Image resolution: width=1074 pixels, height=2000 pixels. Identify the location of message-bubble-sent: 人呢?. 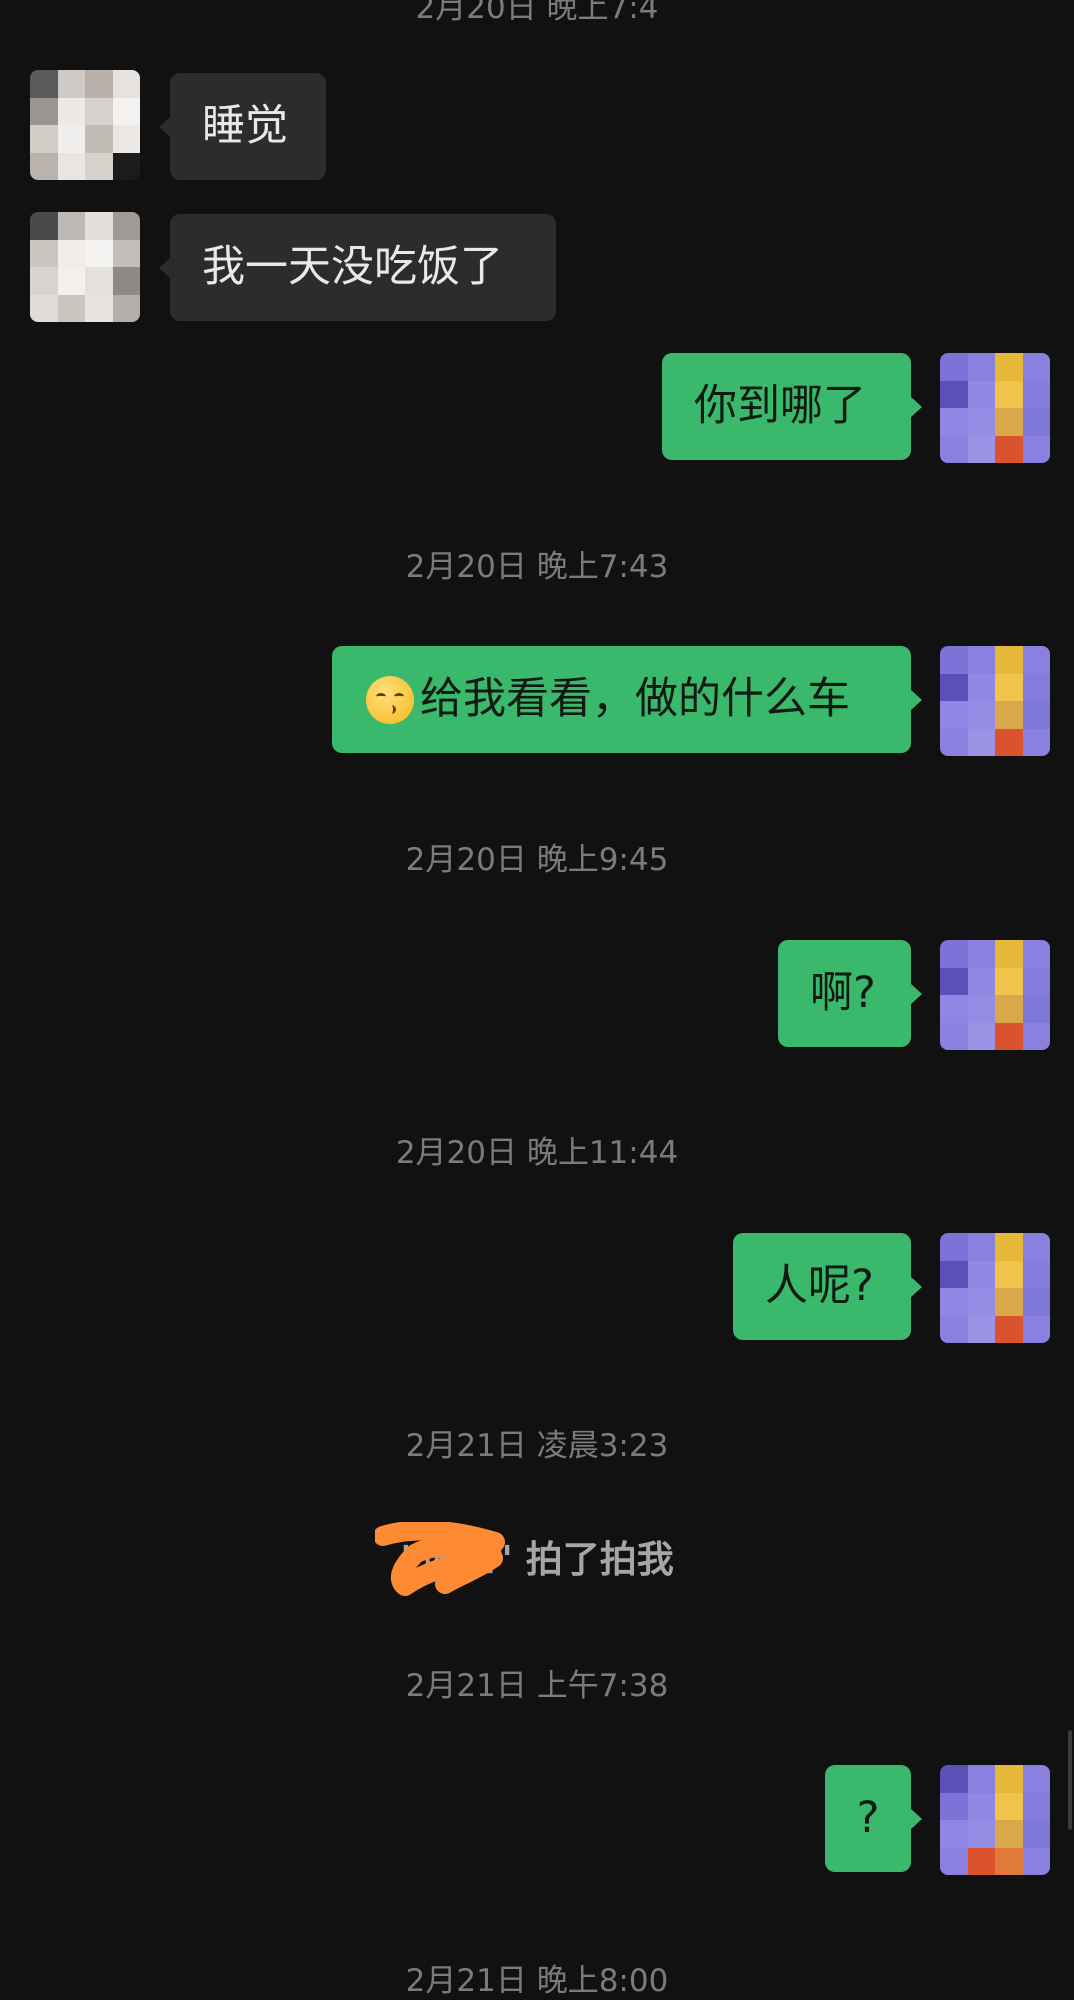
(827, 1286).